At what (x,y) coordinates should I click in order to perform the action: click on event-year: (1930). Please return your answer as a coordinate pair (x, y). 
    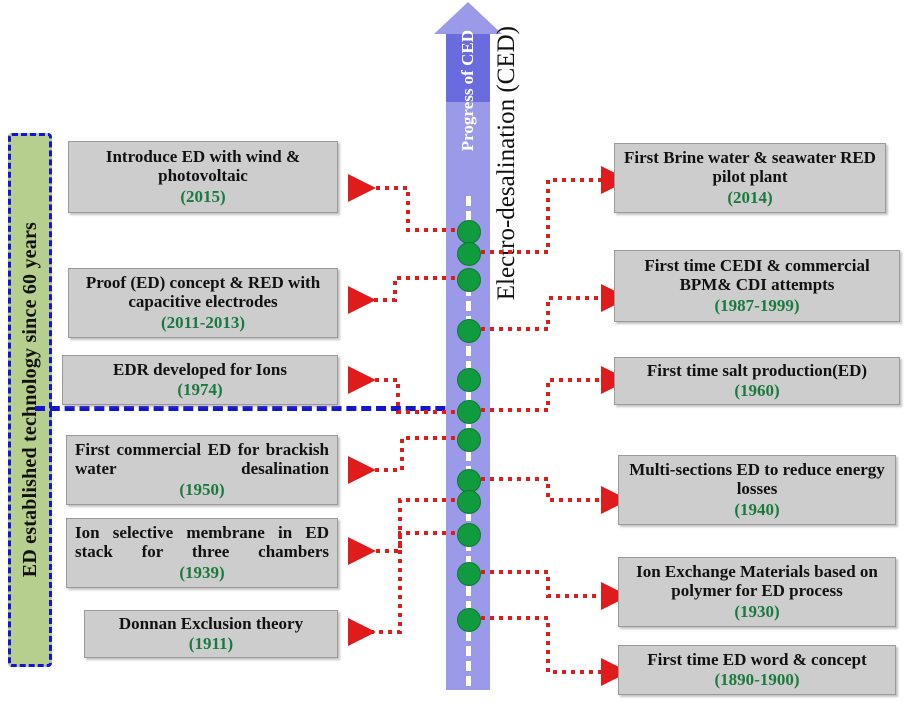
    Looking at the image, I should click on (757, 611).